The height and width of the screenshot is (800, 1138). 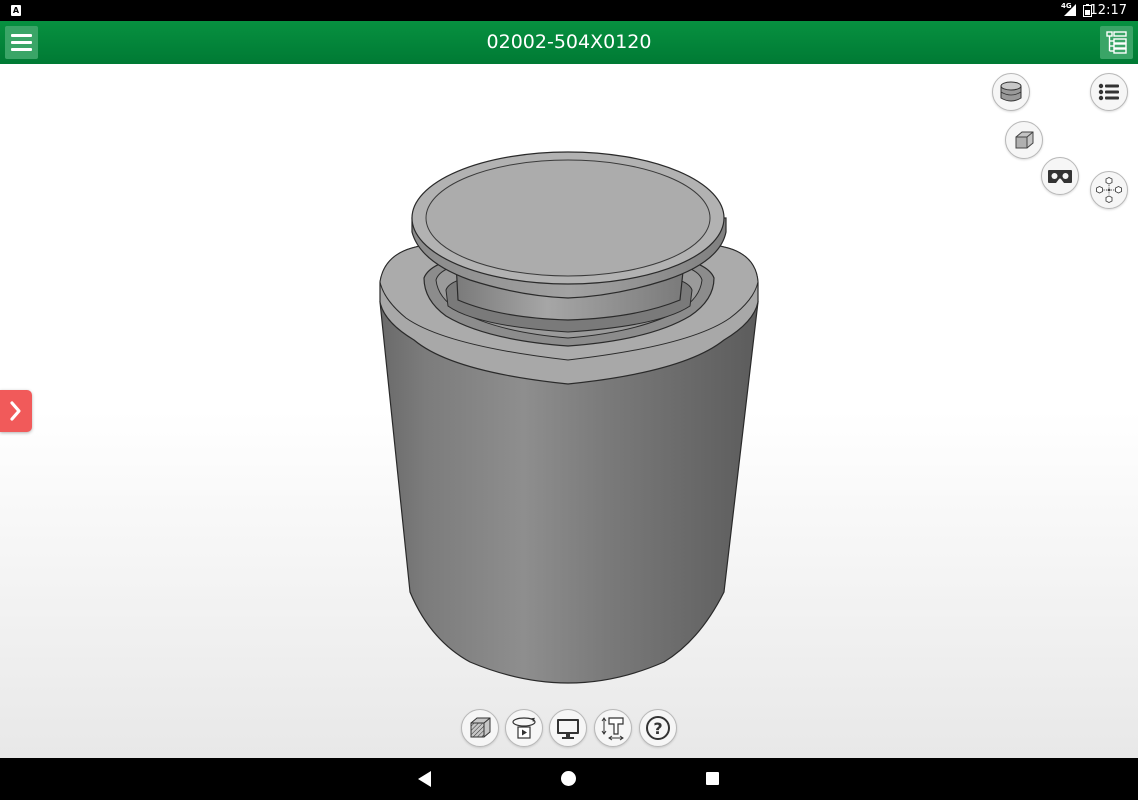 I want to click on rotate-animation-button, so click(x=524, y=728).